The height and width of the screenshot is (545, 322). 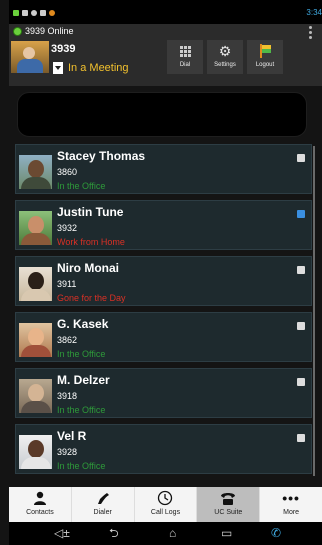 What do you see at coordinates (114, 533) in the screenshot?
I see `back-icon: ⮌` at bounding box center [114, 533].